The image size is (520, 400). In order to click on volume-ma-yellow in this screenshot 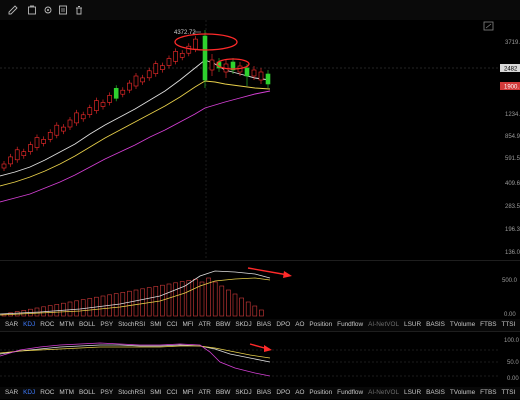, I will do `click(135, 296)`.